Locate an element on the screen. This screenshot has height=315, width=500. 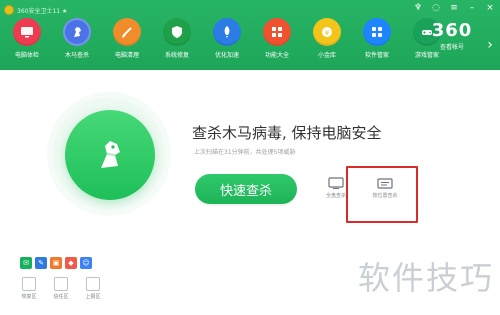
user-icon: ☺ is located at coordinates (86, 263).